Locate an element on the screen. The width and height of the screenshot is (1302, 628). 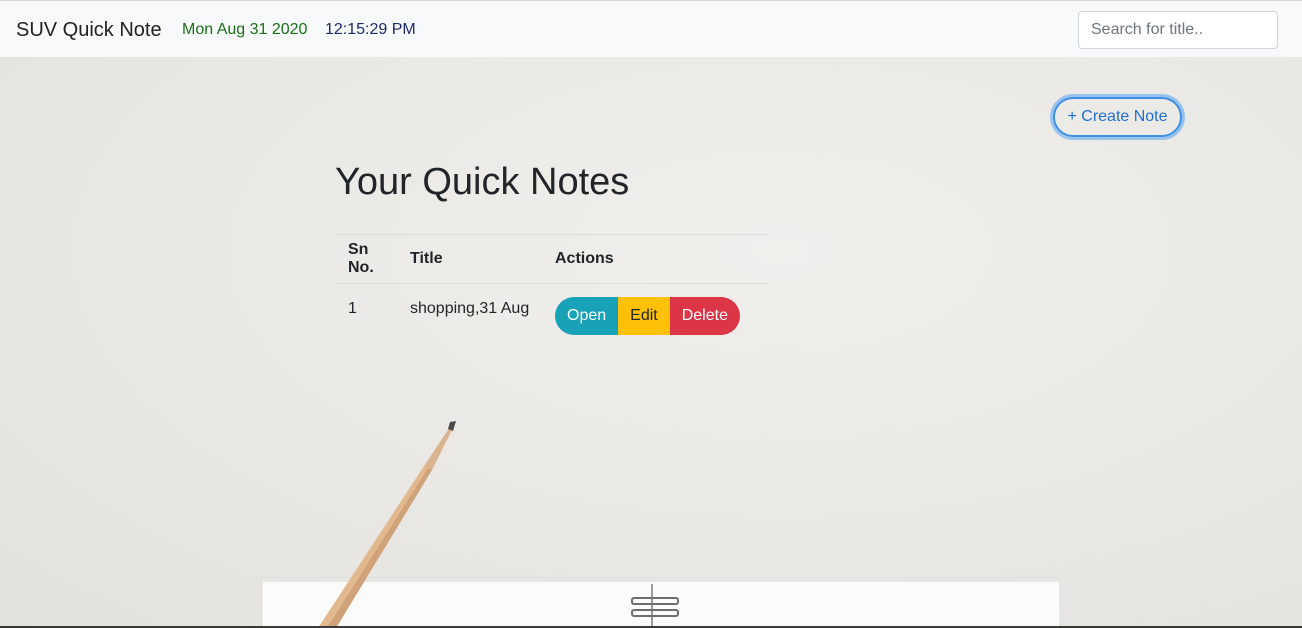
notebook-illustration is located at coordinates (661, 602).